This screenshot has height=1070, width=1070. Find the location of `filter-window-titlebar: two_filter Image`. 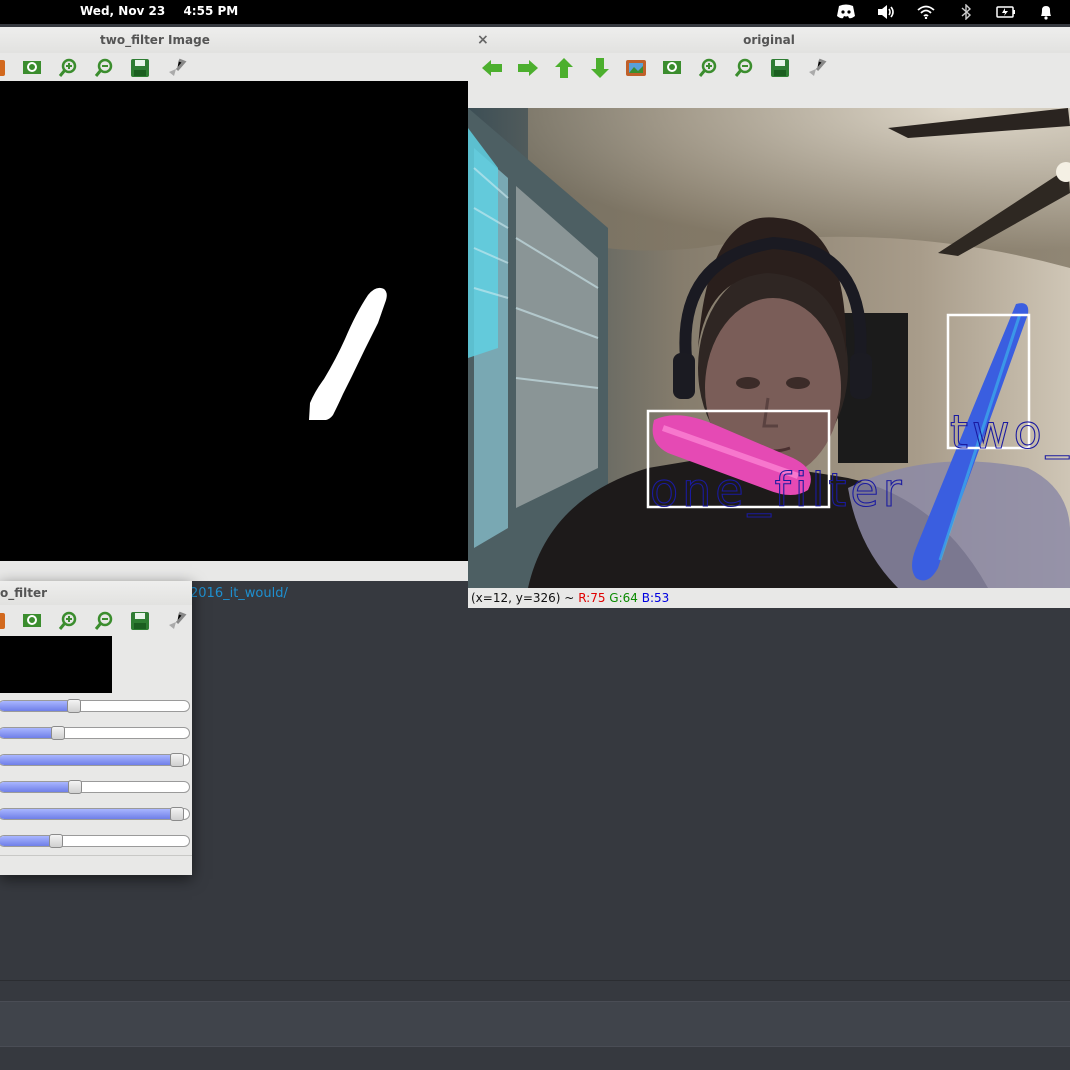

filter-window-titlebar: two_filter Image is located at coordinates (234, 40).